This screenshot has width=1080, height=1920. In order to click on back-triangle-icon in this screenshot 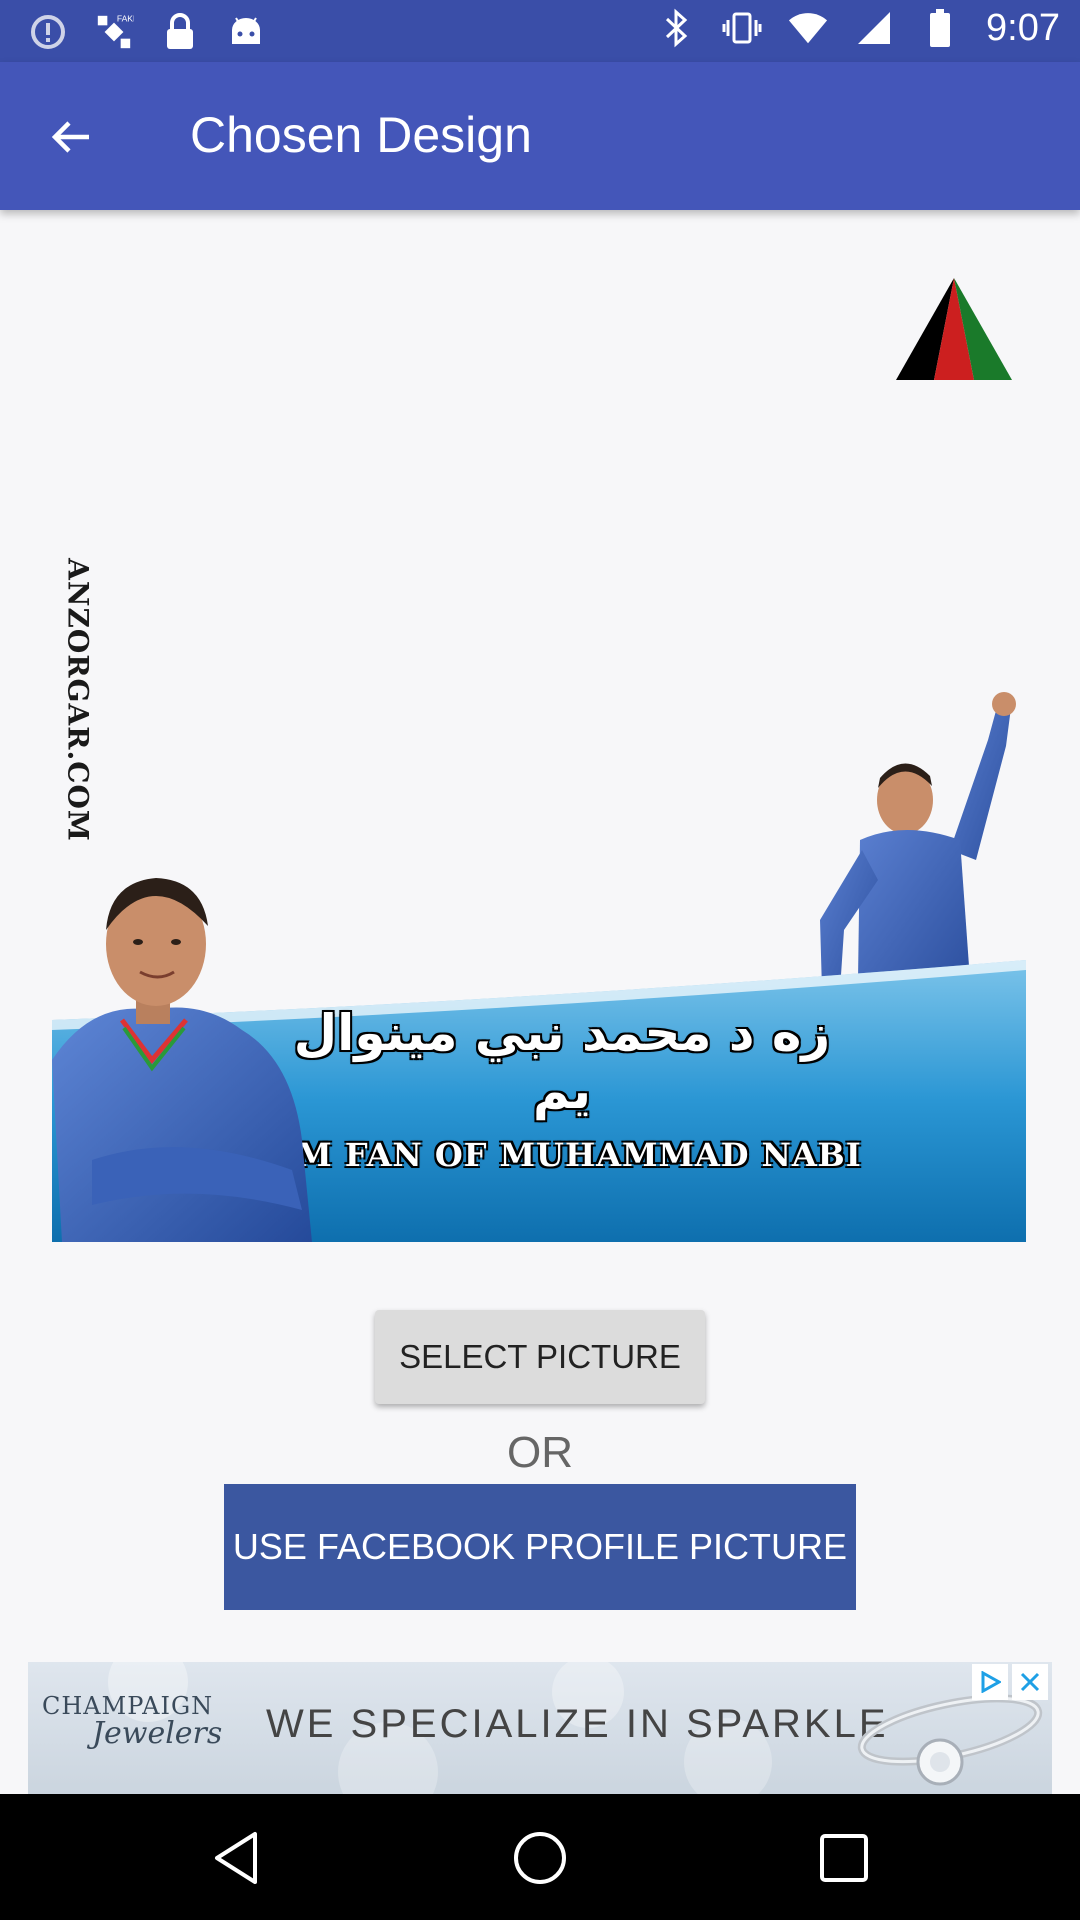, I will do `click(236, 1858)`.